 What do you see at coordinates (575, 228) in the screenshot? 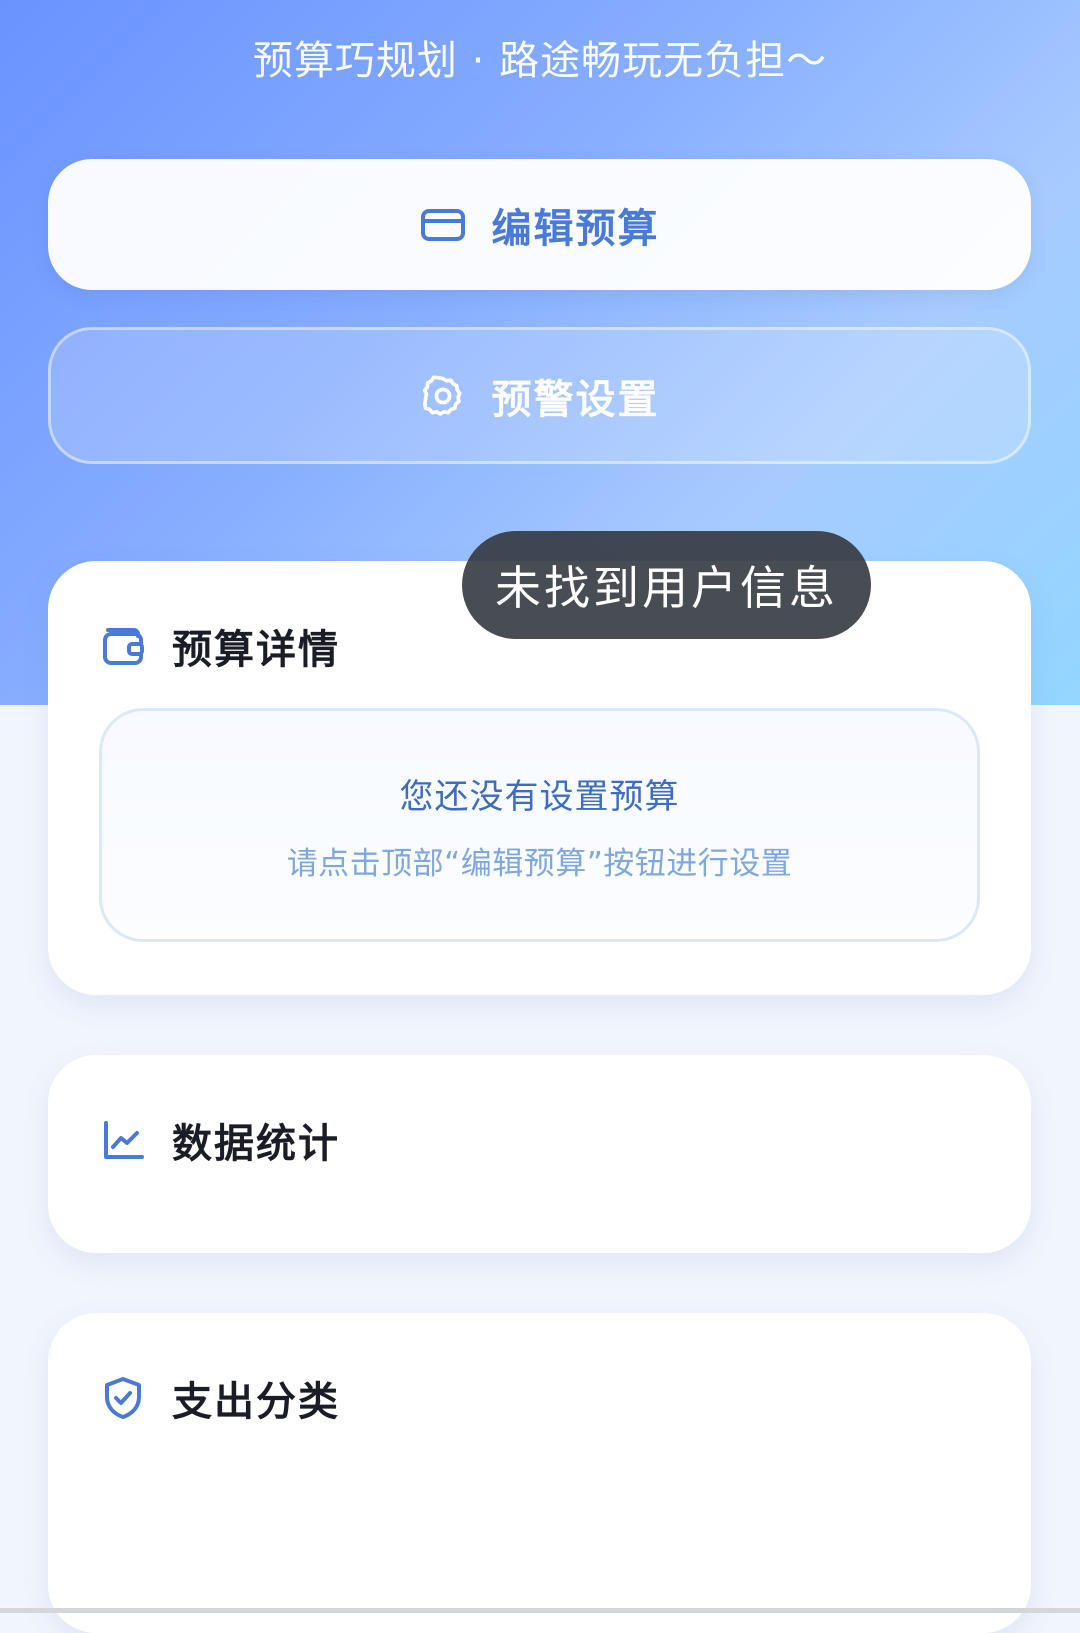
I see `edit-budget-label: 编辑预算` at bounding box center [575, 228].